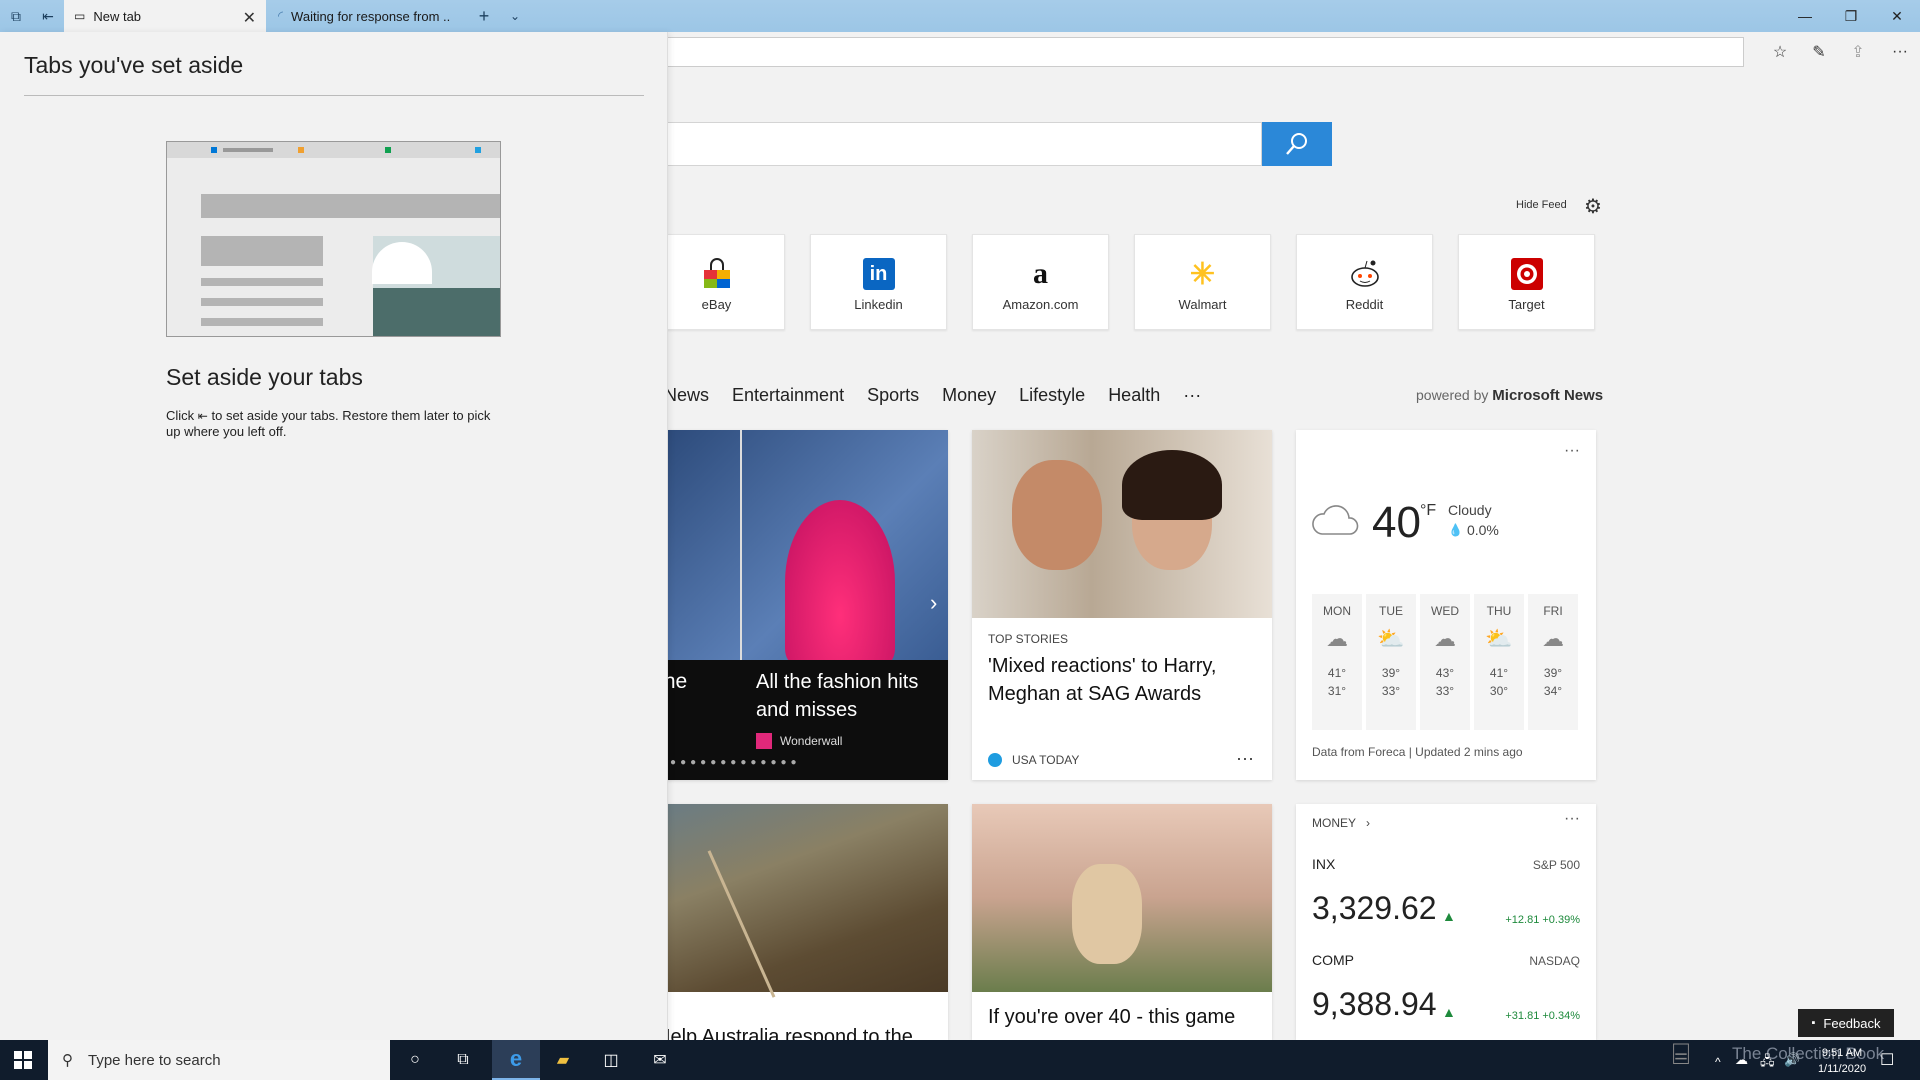 This screenshot has width=1920, height=1080. What do you see at coordinates (1526, 274) in the screenshot?
I see `target-logo-icon` at bounding box center [1526, 274].